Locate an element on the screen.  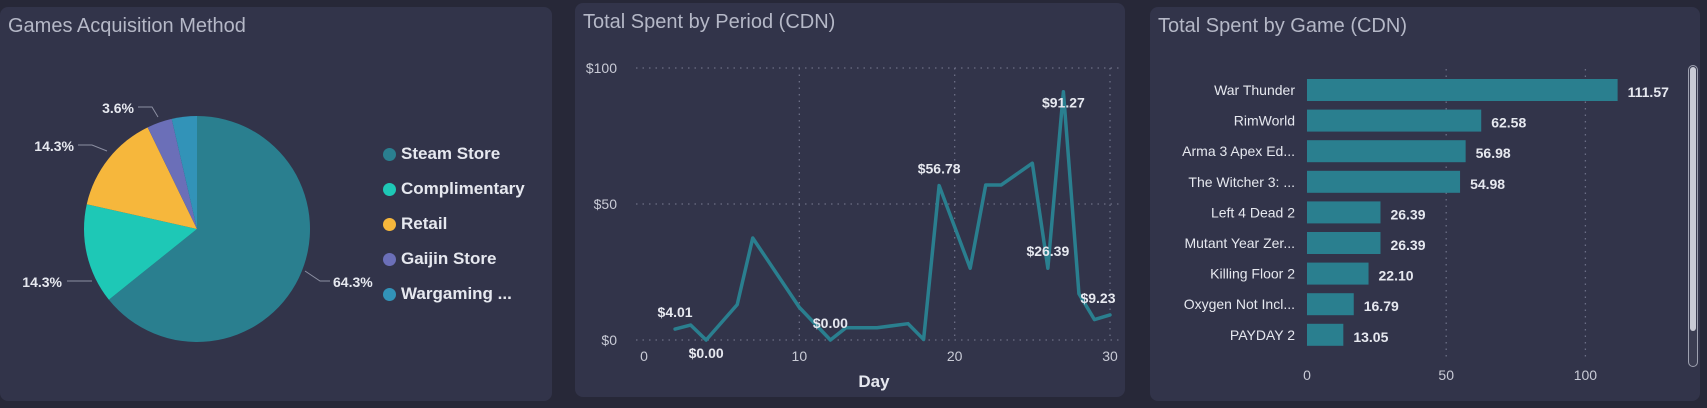
bar-chart-scrollbar is located at coordinates (1693, 216).